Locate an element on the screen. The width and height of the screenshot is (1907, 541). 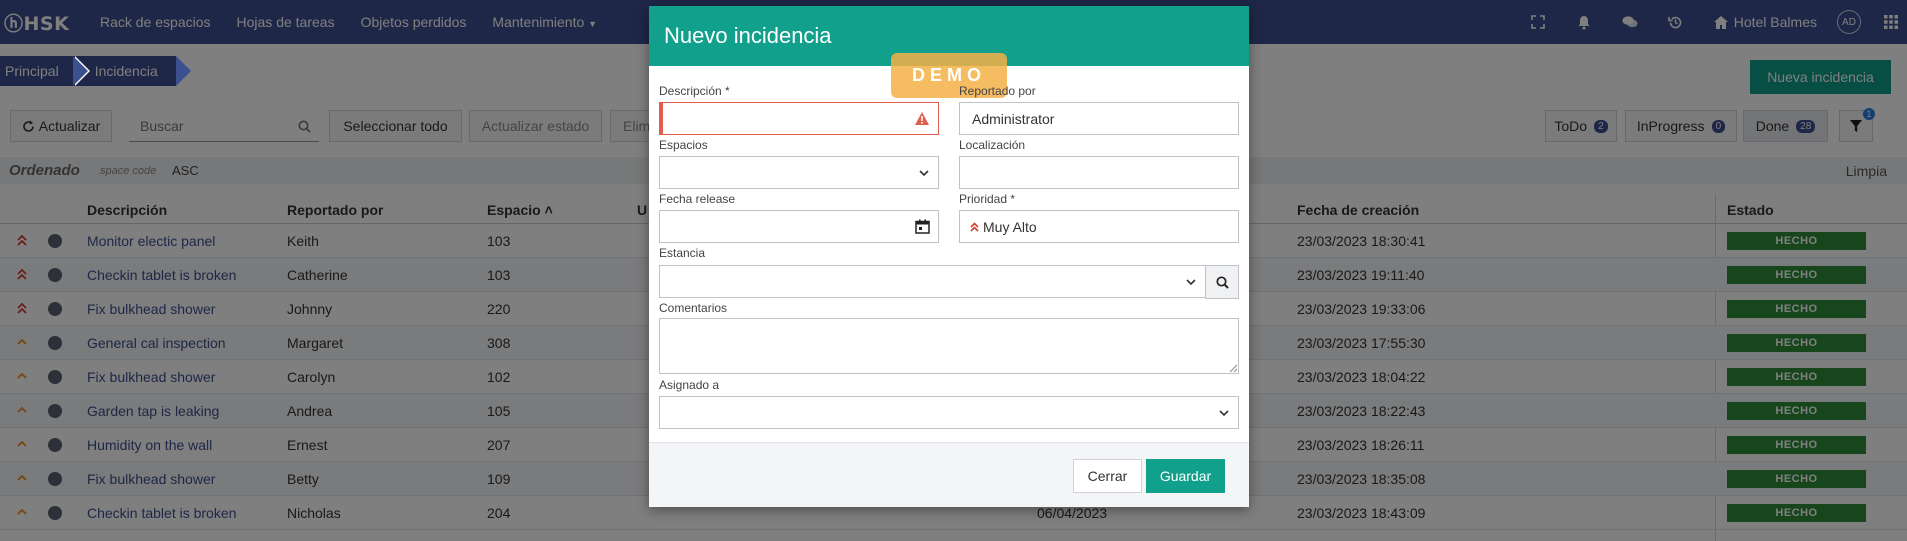
location-label: Localización is located at coordinates (992, 145).